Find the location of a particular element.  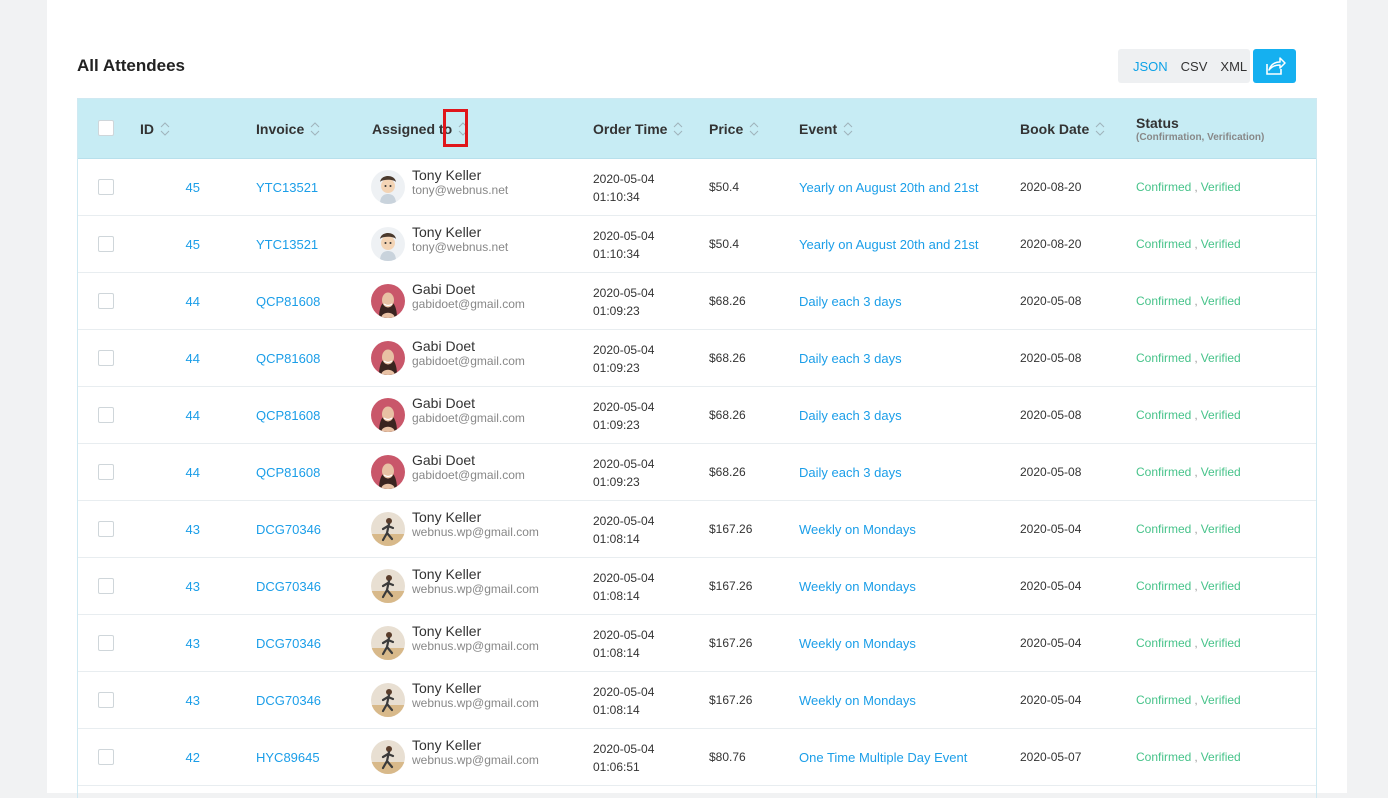

column-header-order-time: Order Time is located at coordinates (638, 129).